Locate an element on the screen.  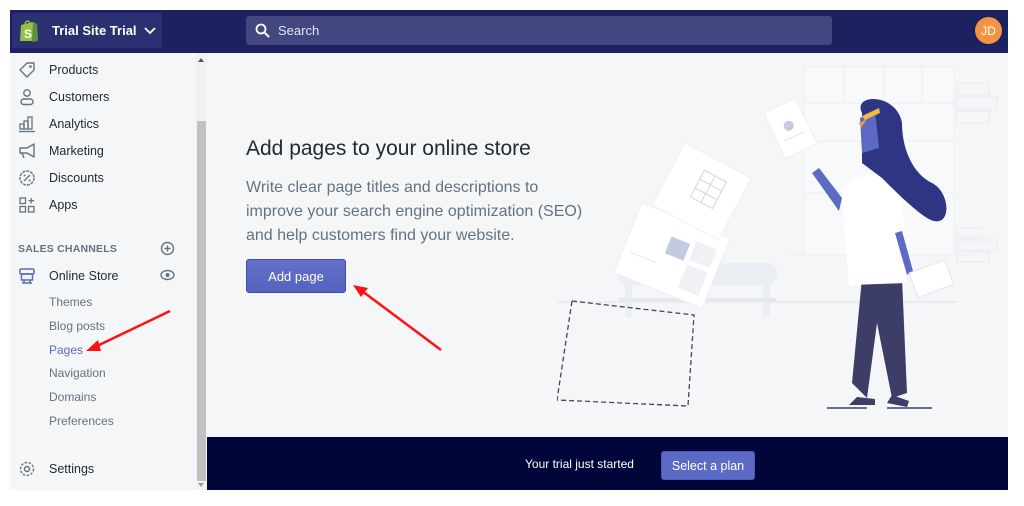
trial-banner: Your trial just started Select a plan is located at coordinates (607, 463).